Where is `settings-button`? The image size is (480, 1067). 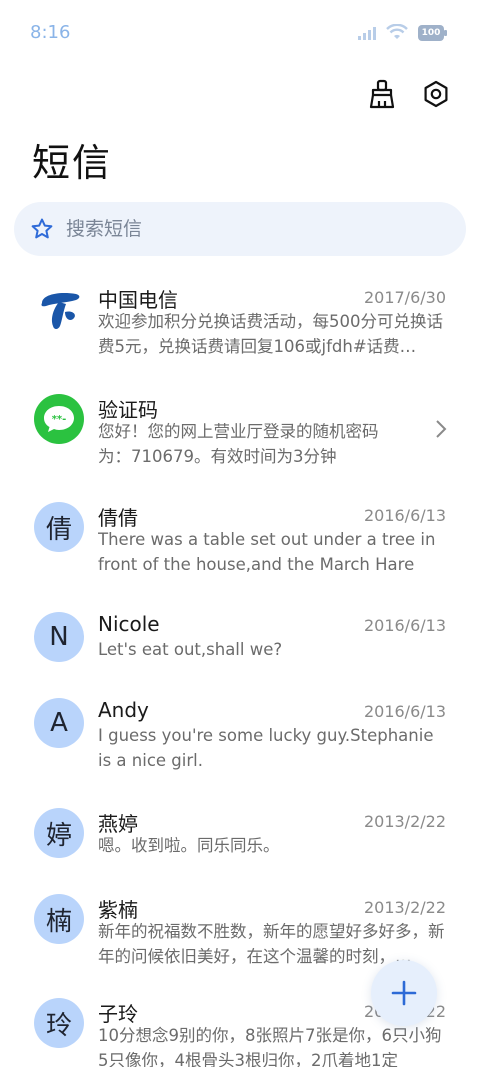 settings-button is located at coordinates (436, 94).